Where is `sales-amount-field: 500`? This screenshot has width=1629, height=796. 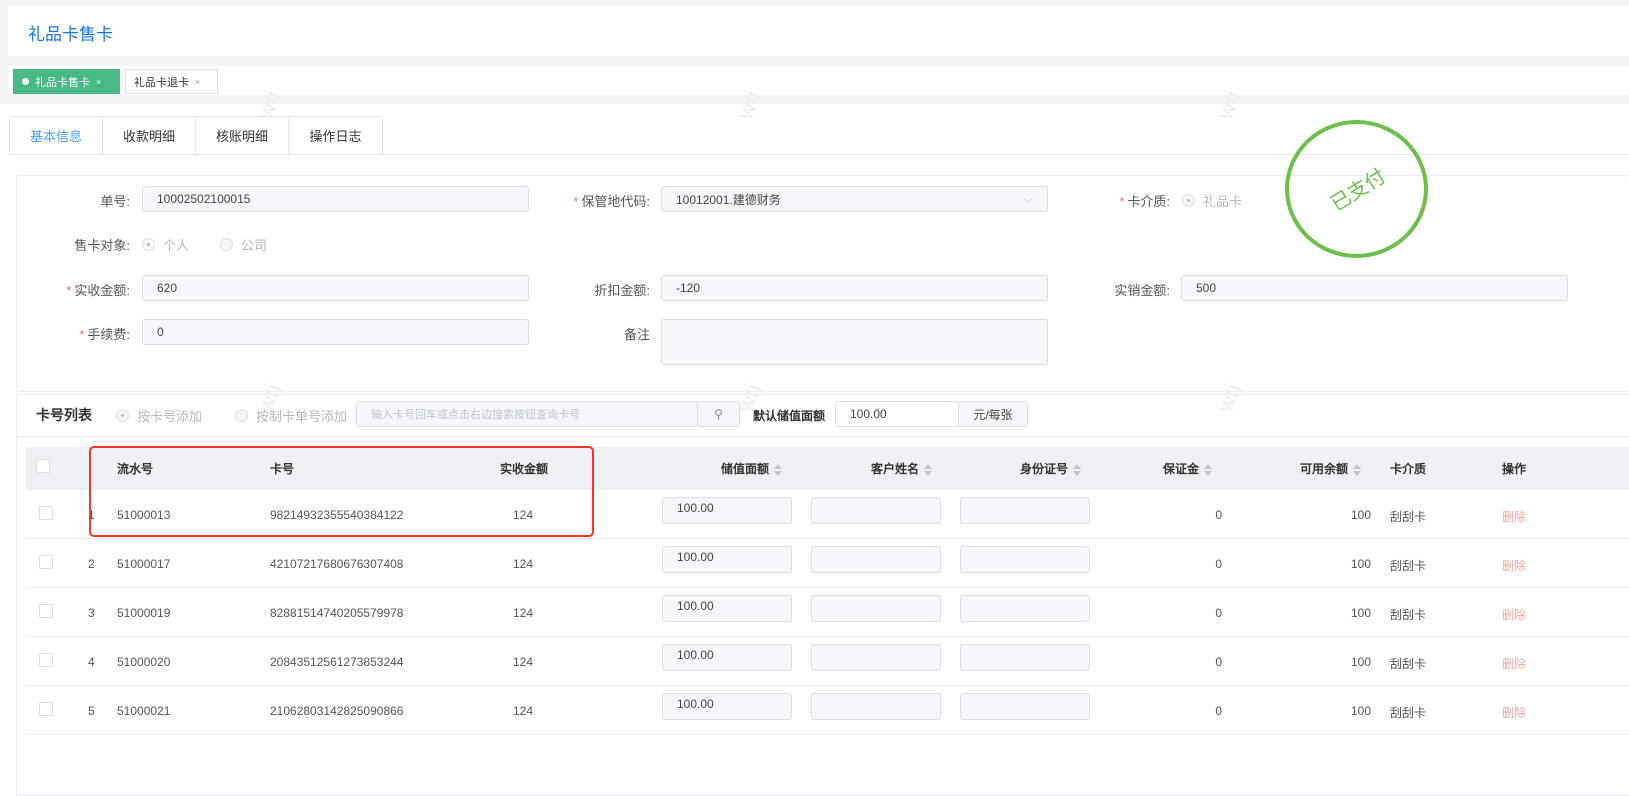 sales-amount-field: 500 is located at coordinates (1374, 288).